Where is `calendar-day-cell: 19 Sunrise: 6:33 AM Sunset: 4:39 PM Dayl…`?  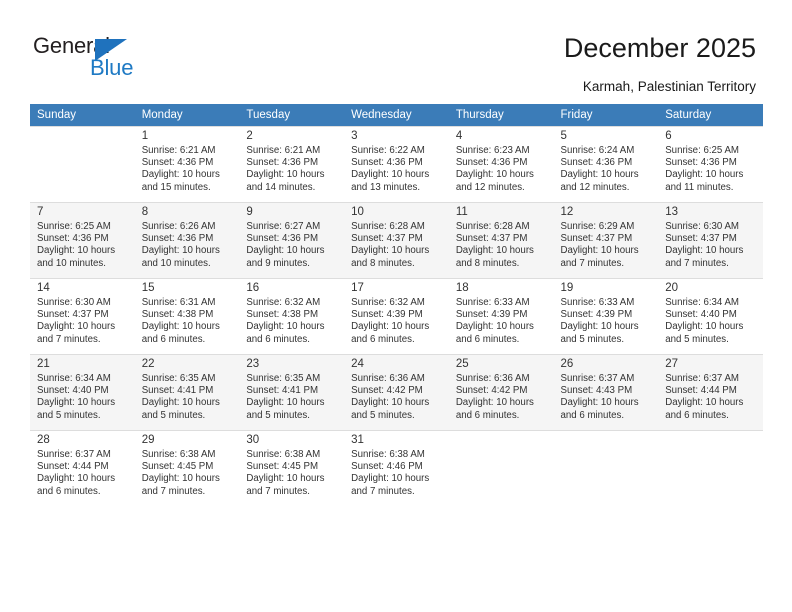 calendar-day-cell: 19 Sunrise: 6:33 AM Sunset: 4:39 PM Dayl… is located at coordinates (606, 316).